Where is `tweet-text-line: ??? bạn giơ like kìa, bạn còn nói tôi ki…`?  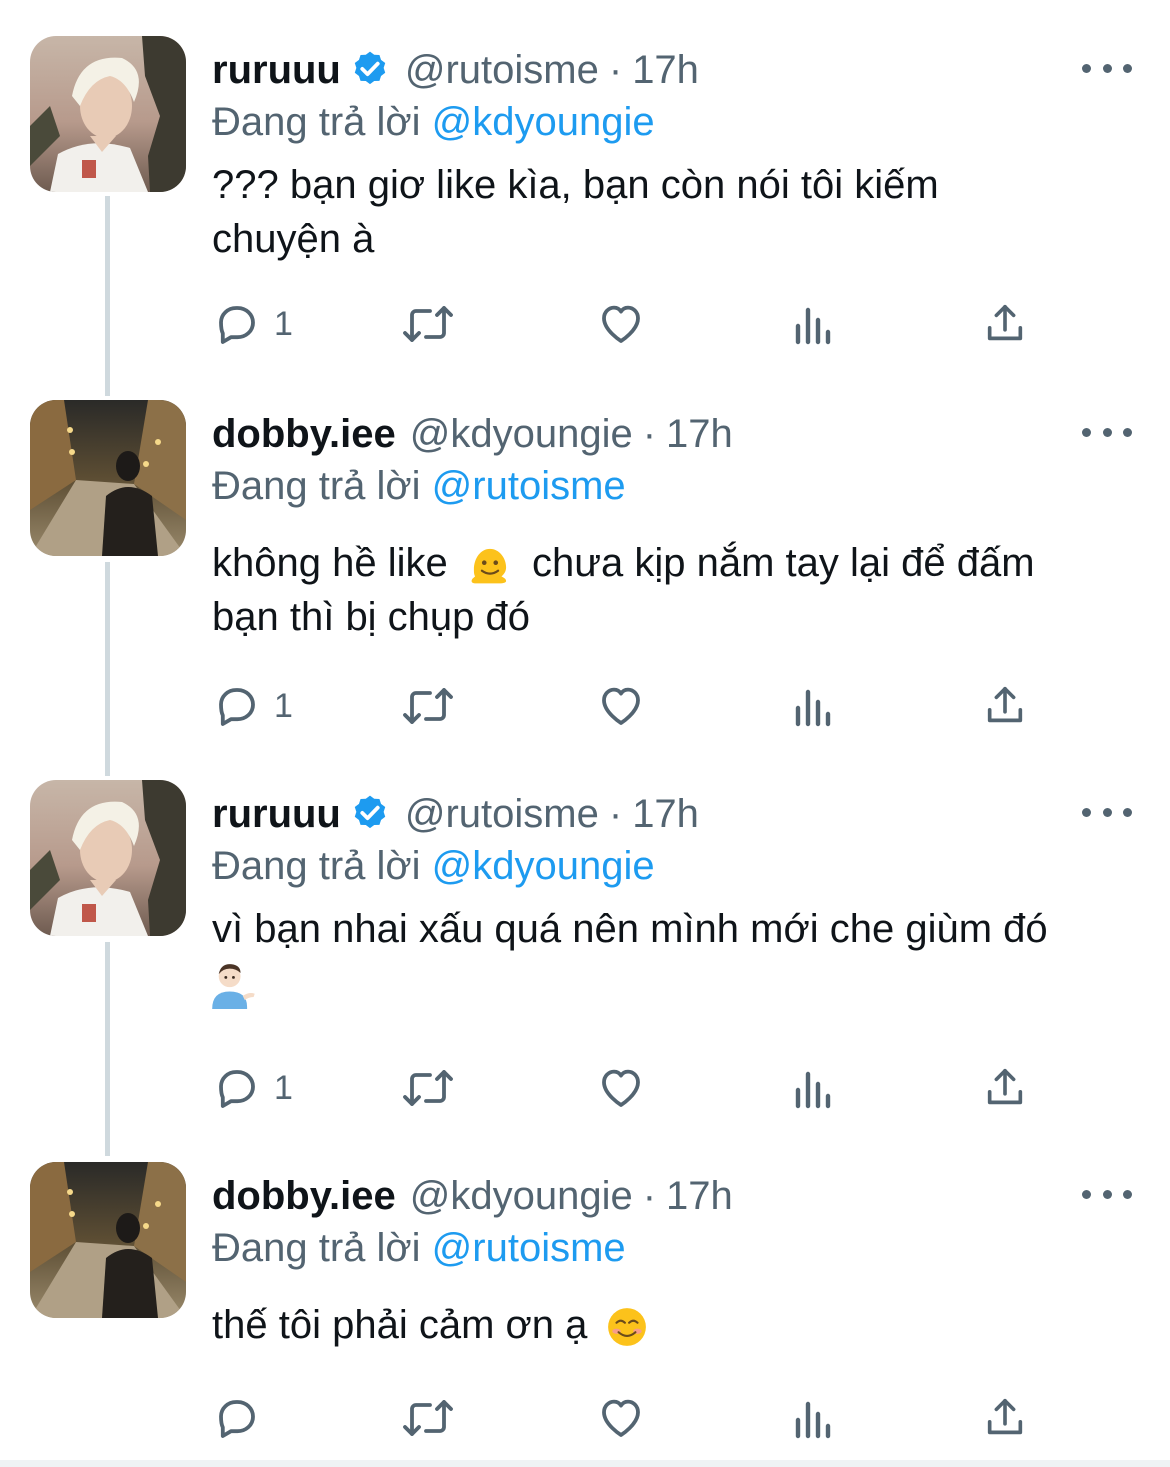
tweet-text-line: ??? bạn giơ like kìa, bạn còn nói tôi ki… is located at coordinates (575, 185).